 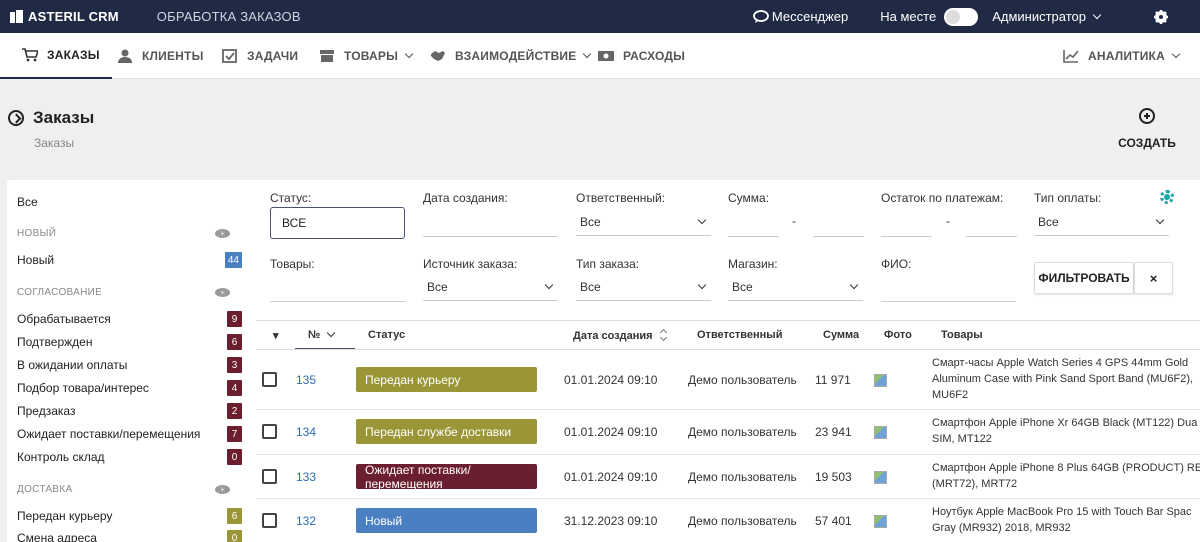 What do you see at coordinates (753, 236) in the screenshot?
I see `sum-from-input` at bounding box center [753, 236].